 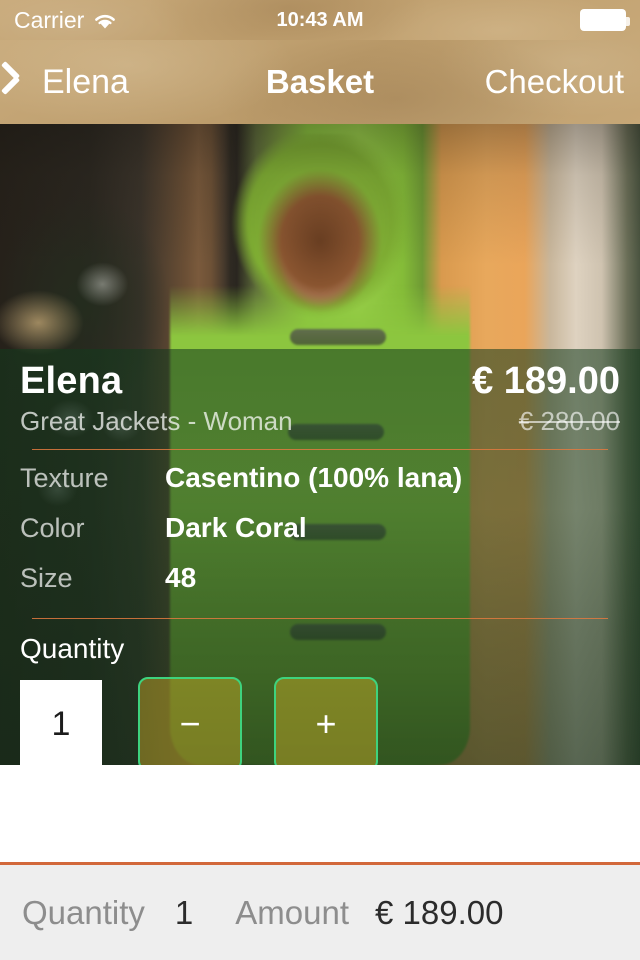 I want to click on quantity-input: 1, so click(x=61, y=722).